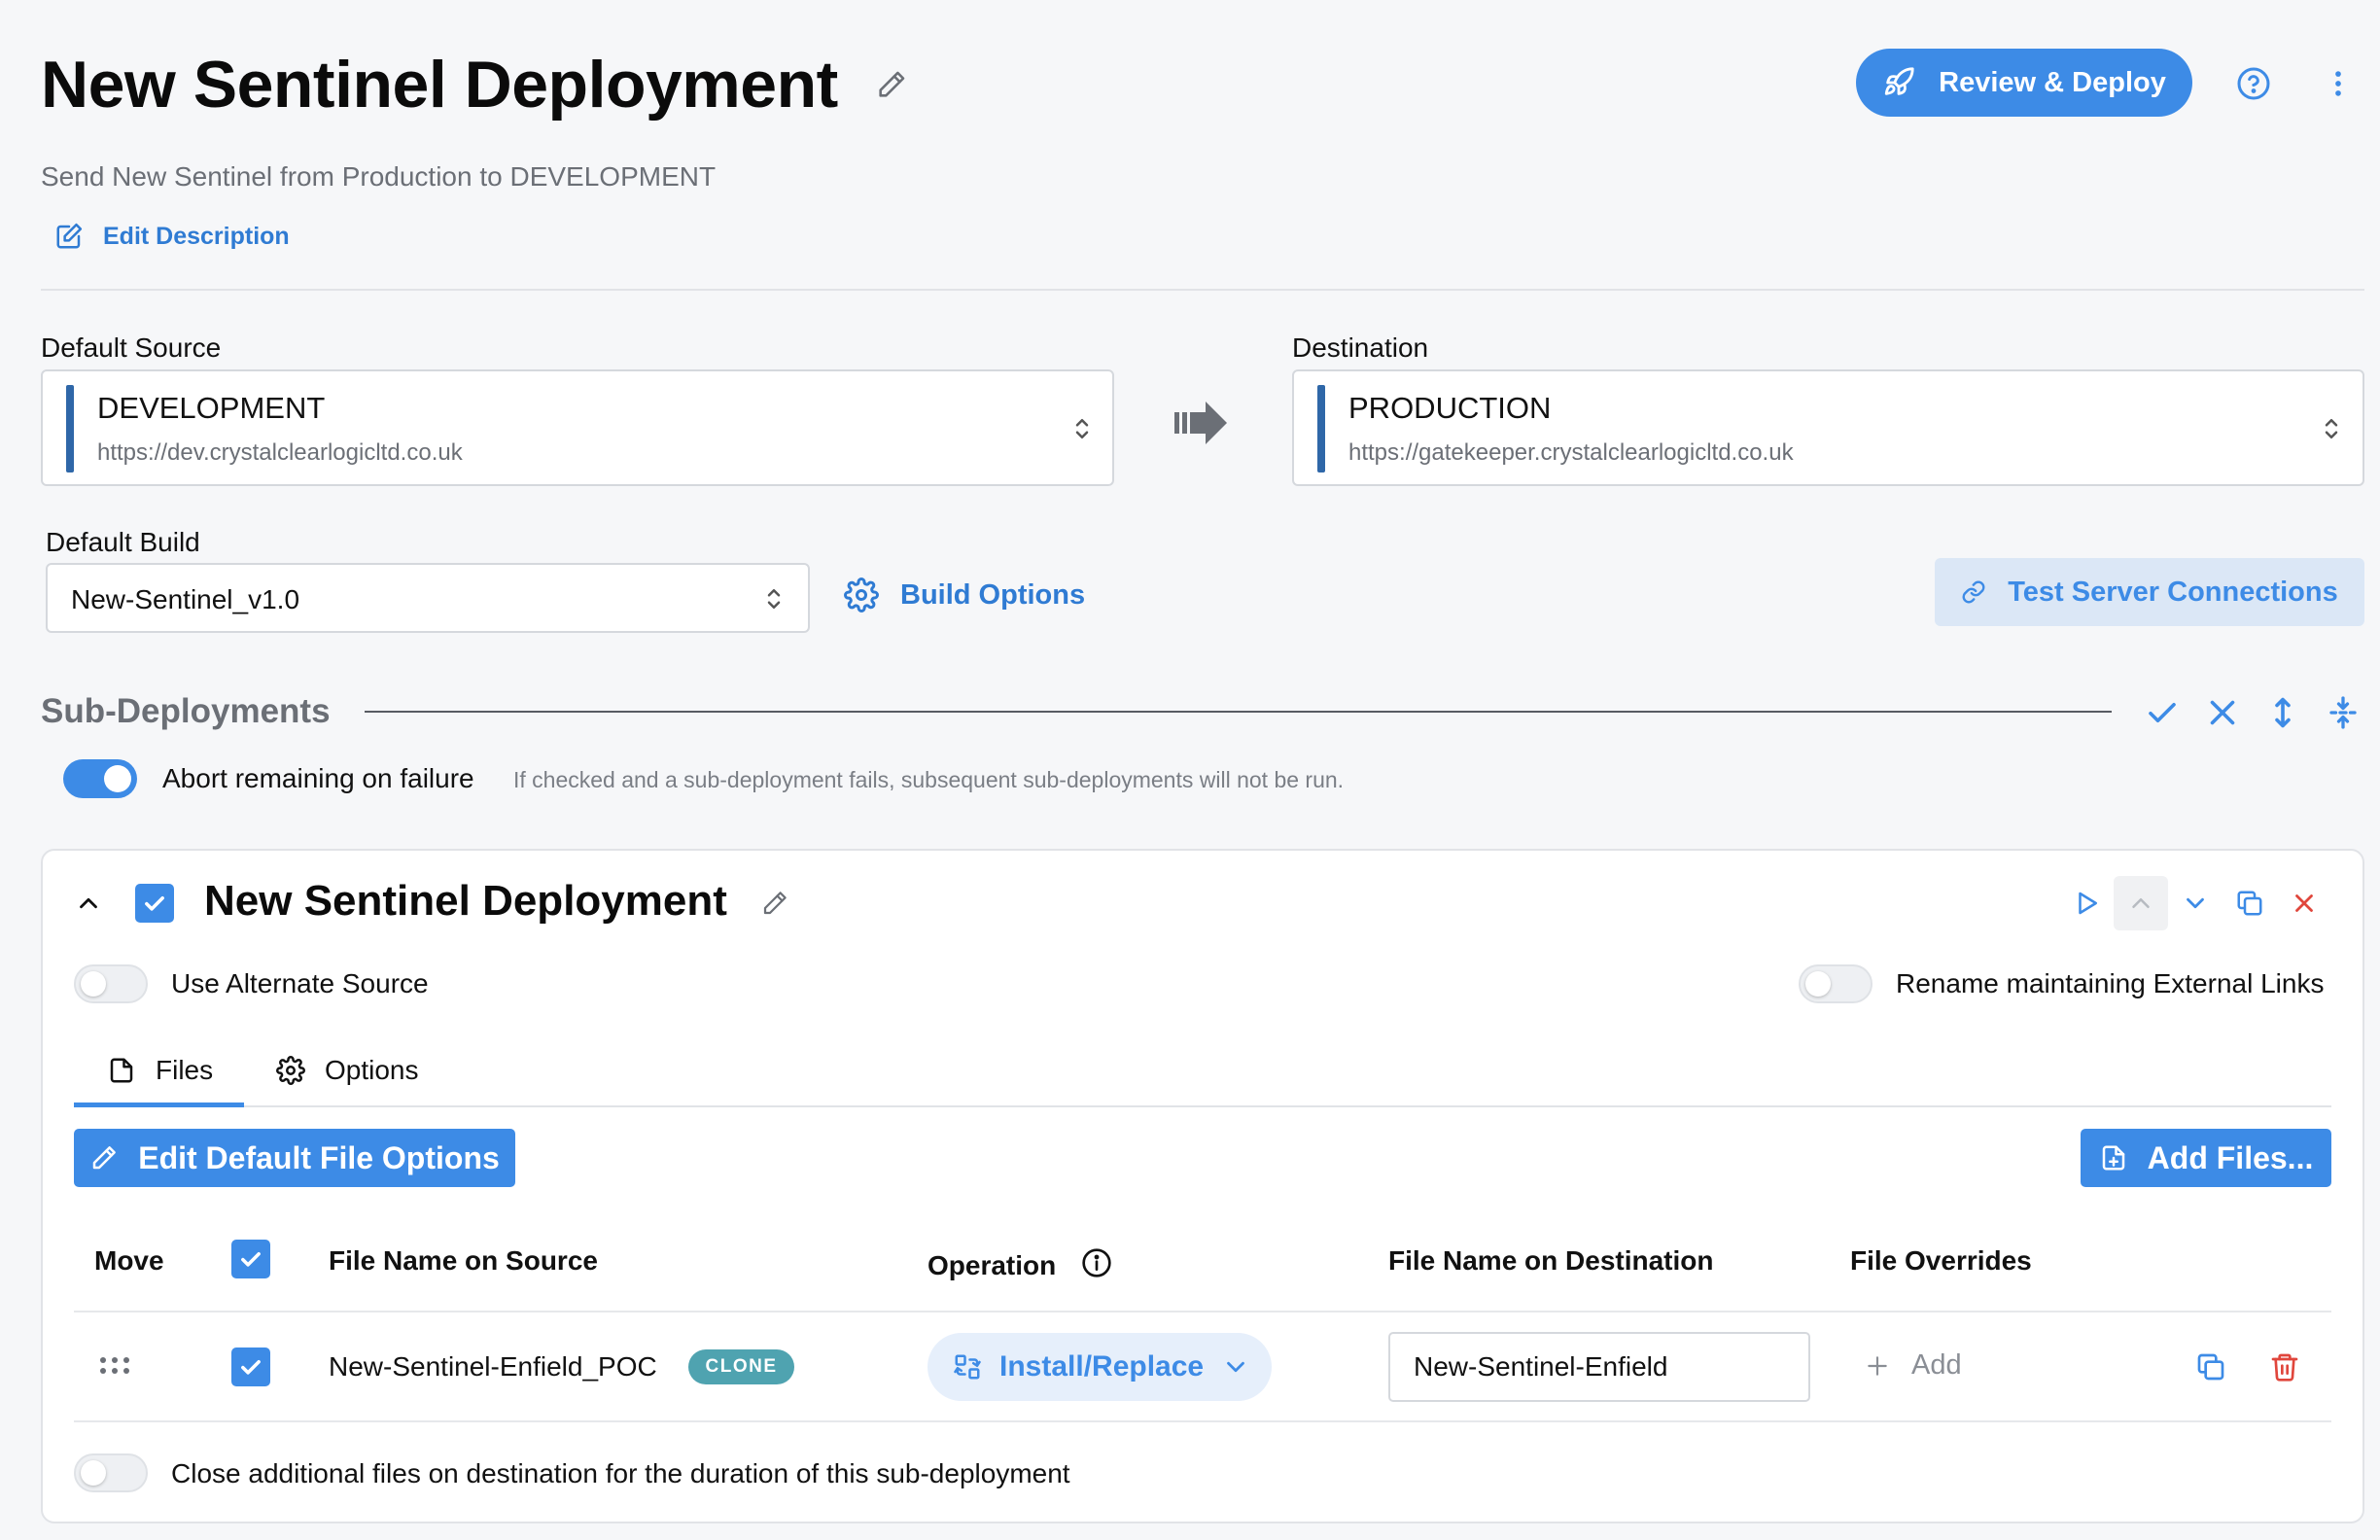  I want to click on sub-deployment-checkbox, so click(154, 903).